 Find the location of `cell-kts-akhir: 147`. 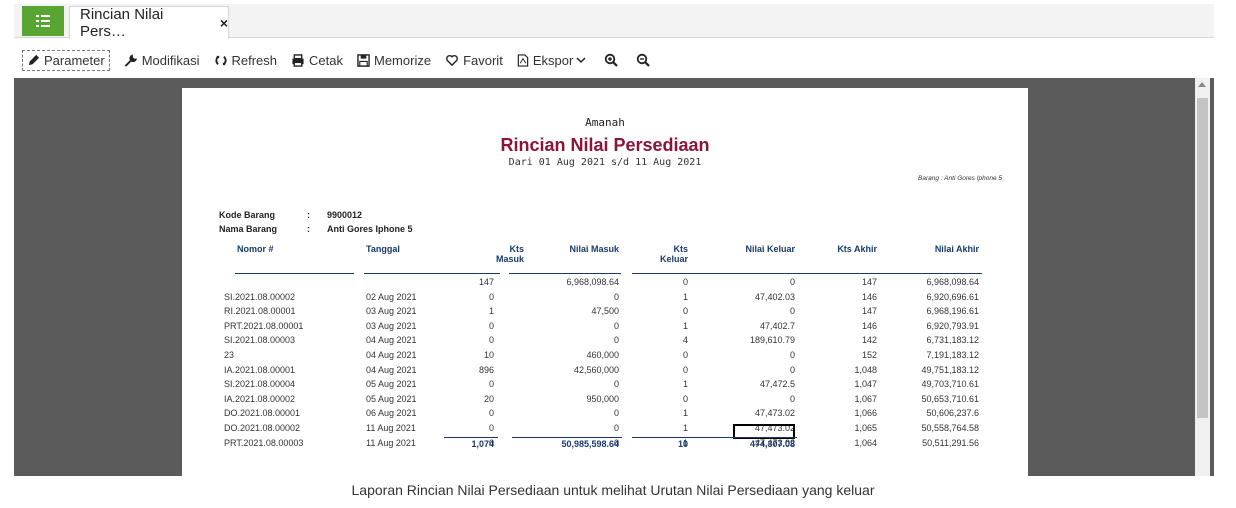

cell-kts-akhir: 147 is located at coordinates (869, 311).